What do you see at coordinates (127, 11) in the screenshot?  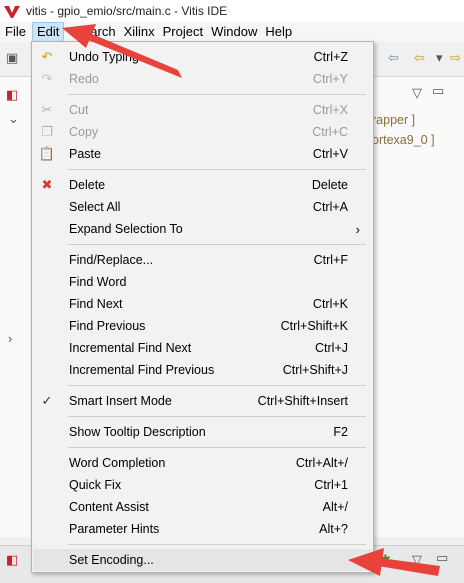 I see `window-title: vitis - gpio_emio/src/main.c - Vitis IDE` at bounding box center [127, 11].